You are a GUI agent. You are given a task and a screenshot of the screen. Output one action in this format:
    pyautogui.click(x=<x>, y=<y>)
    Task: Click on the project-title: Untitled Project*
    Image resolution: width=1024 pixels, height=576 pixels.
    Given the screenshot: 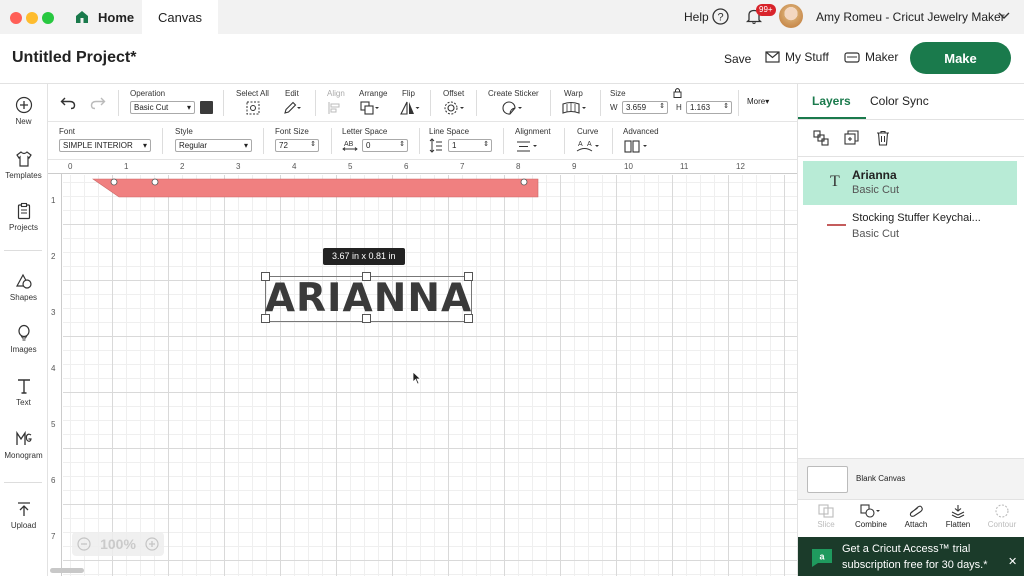 What is the action you would take?
    pyautogui.click(x=74, y=58)
    